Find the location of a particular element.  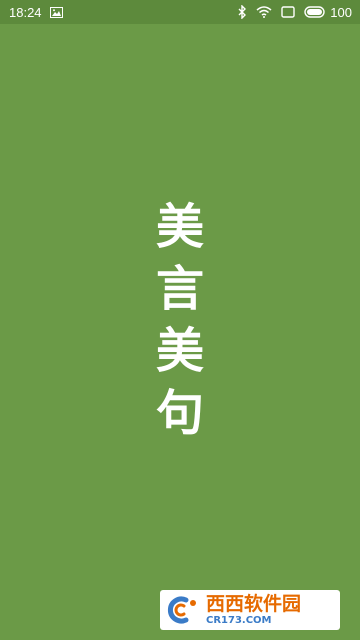

title-char-1: 美 is located at coordinates (179, 227).